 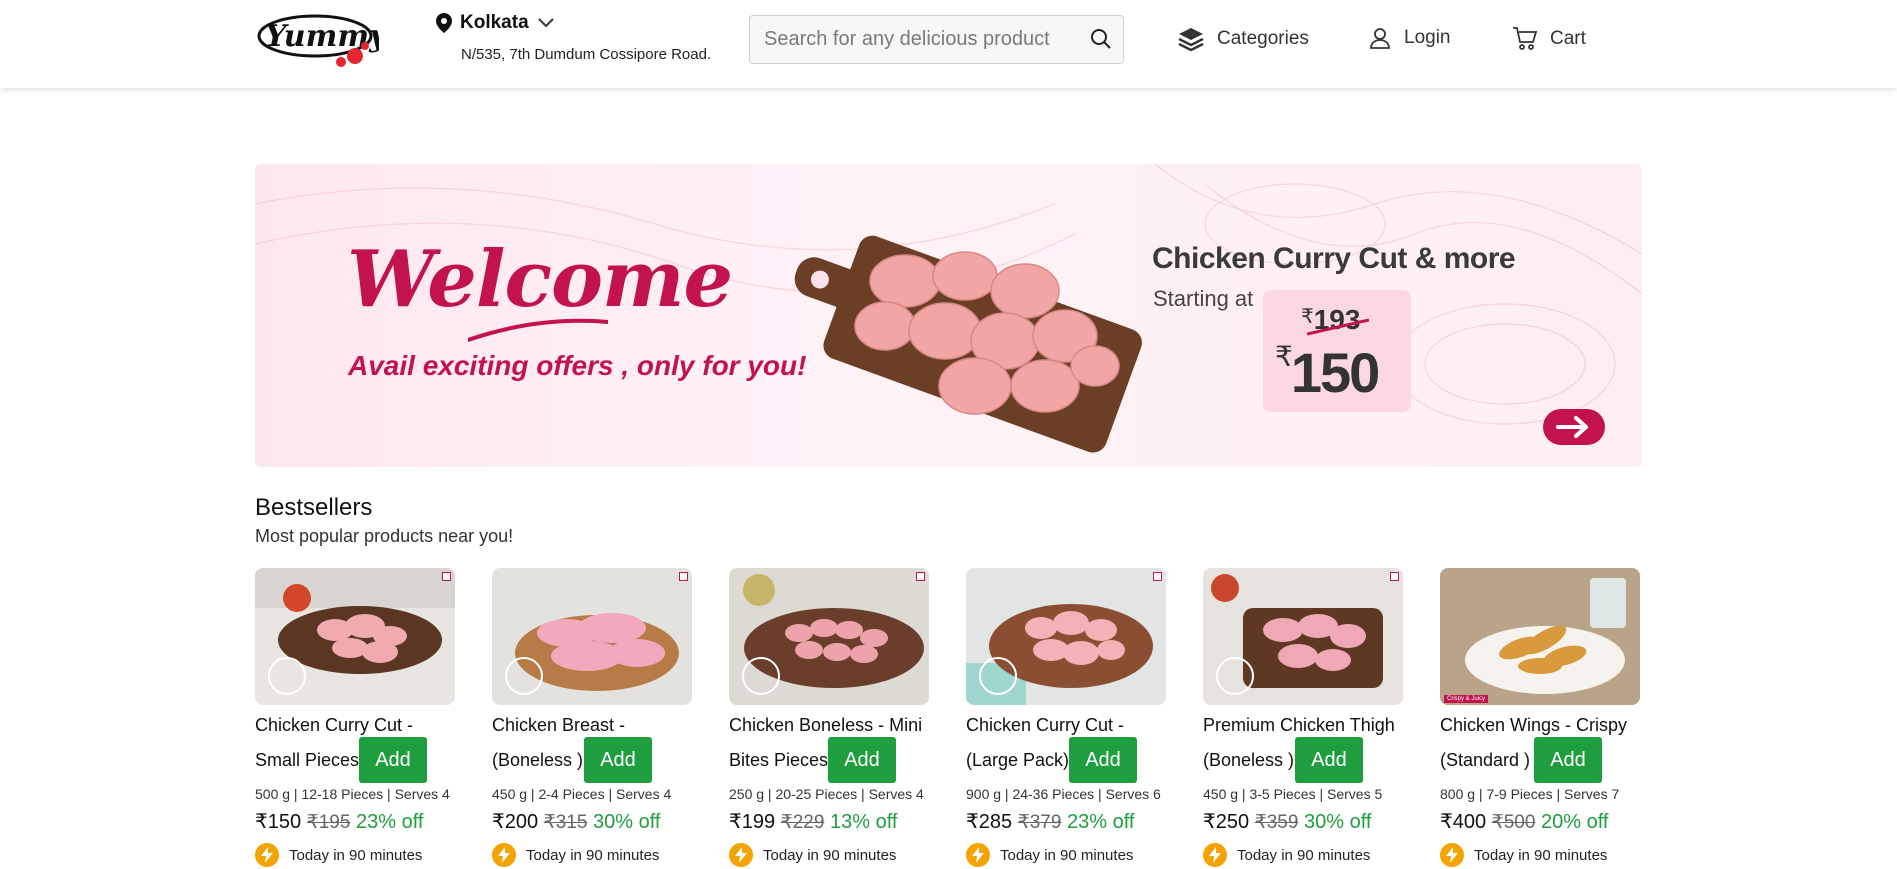 I want to click on product-prices: ₹285 ₹379 23% off, so click(x=1050, y=821).